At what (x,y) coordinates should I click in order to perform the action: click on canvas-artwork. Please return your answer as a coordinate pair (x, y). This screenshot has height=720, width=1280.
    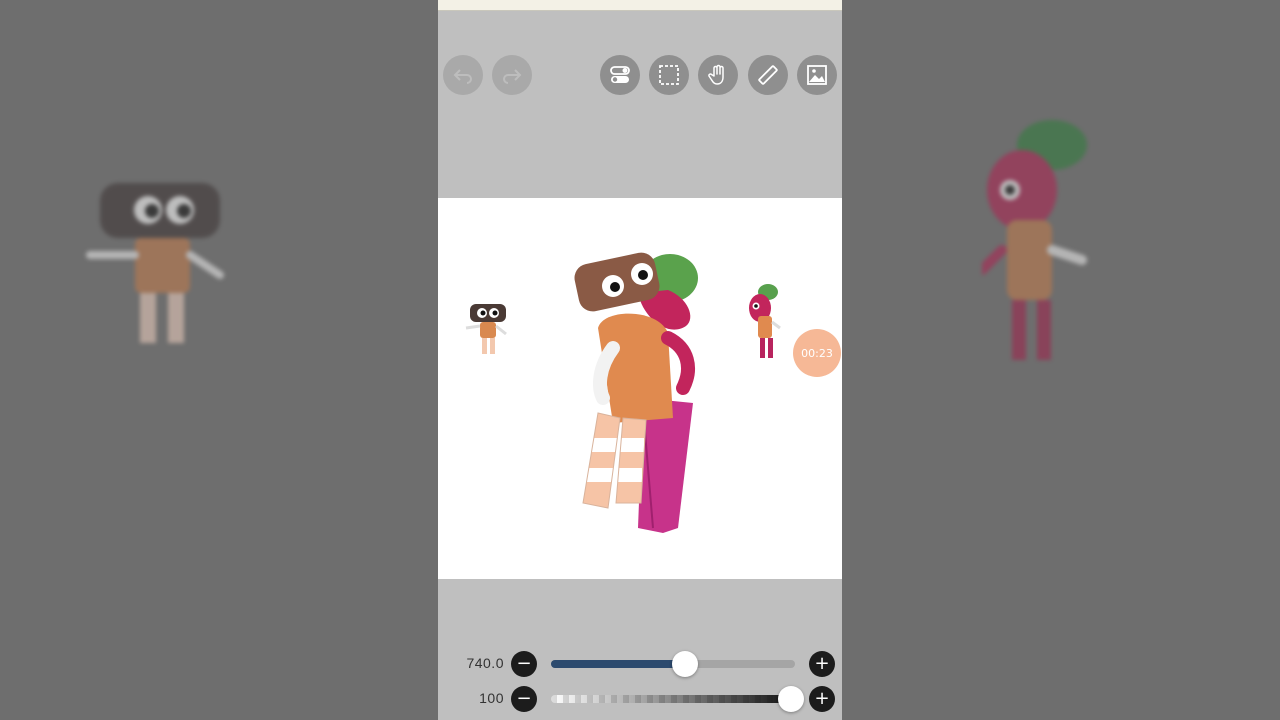
    Looking at the image, I should click on (623, 392).